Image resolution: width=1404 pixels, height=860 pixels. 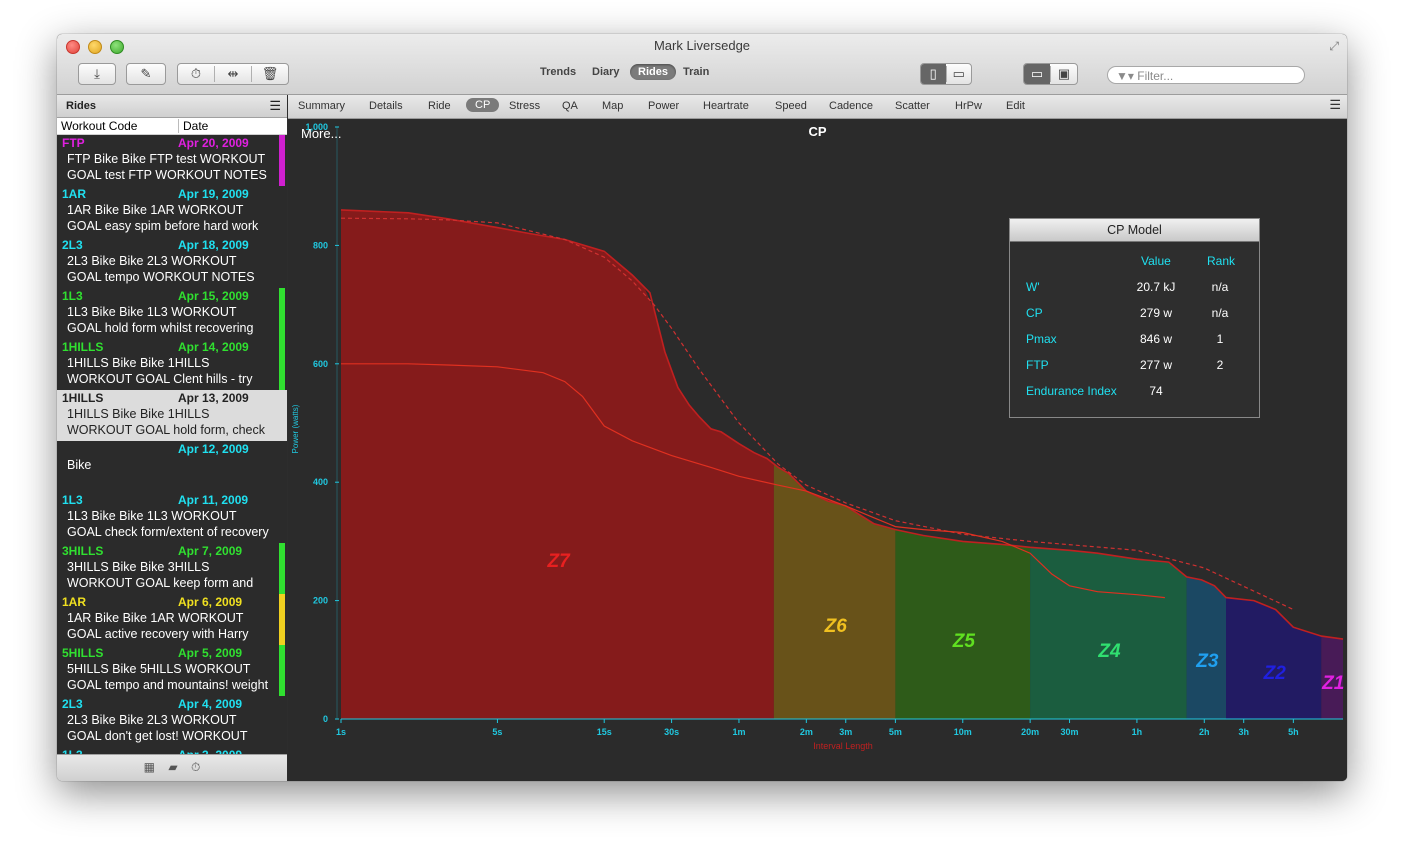 What do you see at coordinates (1207, 661) in the screenshot?
I see `zone-label: Z3` at bounding box center [1207, 661].